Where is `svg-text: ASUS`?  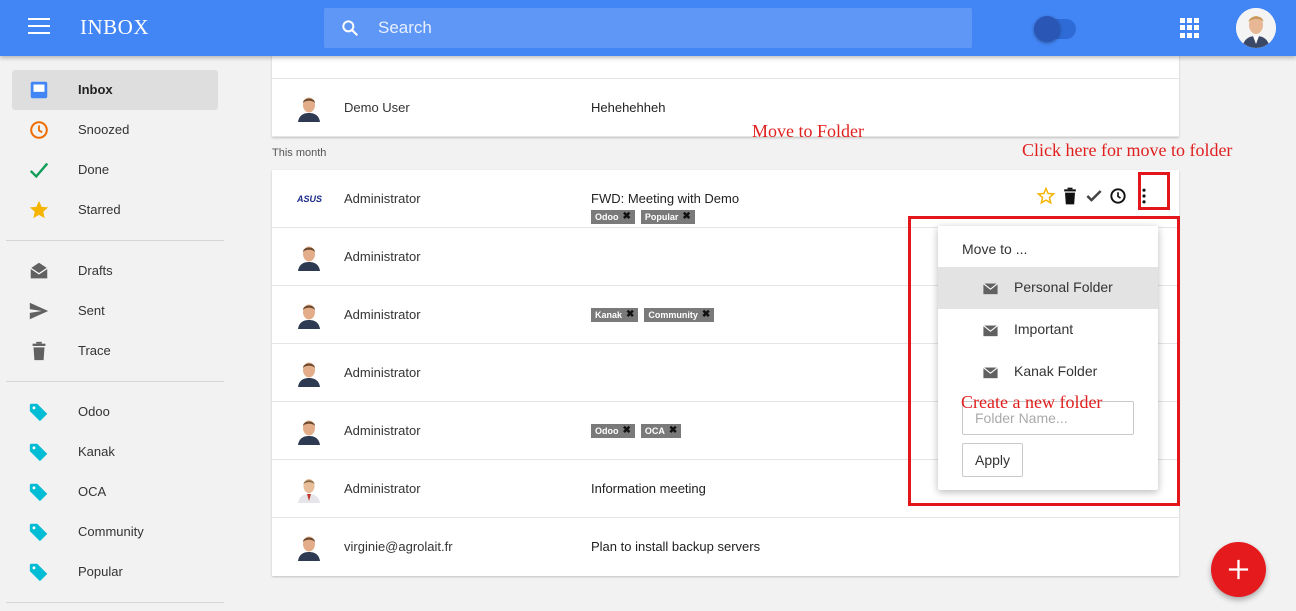 svg-text: ASUS is located at coordinates (309, 199).